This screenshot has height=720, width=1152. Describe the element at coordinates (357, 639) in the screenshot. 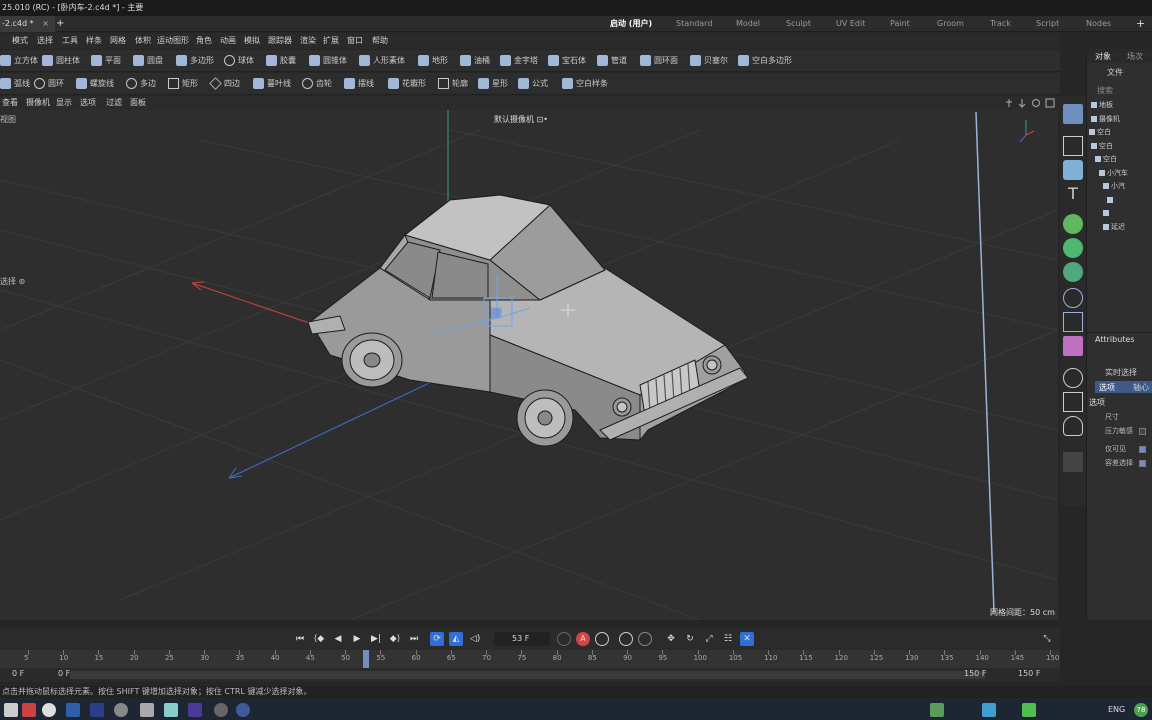

I see `play-icon: ▶` at that location.